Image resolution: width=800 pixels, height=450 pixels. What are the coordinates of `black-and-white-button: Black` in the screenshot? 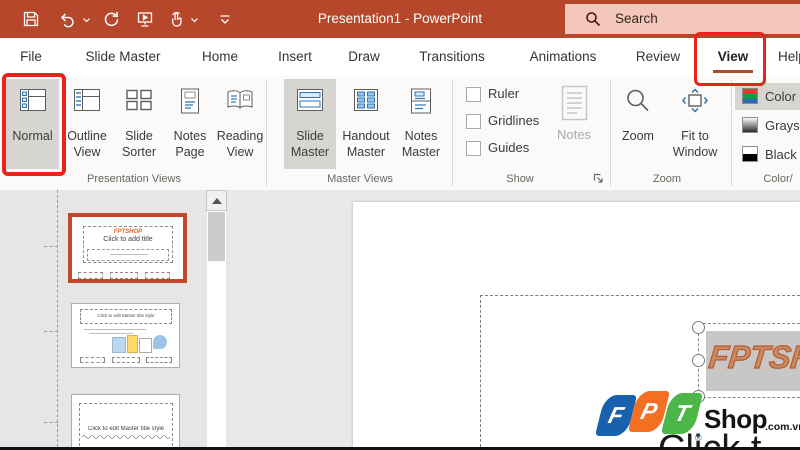 It's located at (767, 154).